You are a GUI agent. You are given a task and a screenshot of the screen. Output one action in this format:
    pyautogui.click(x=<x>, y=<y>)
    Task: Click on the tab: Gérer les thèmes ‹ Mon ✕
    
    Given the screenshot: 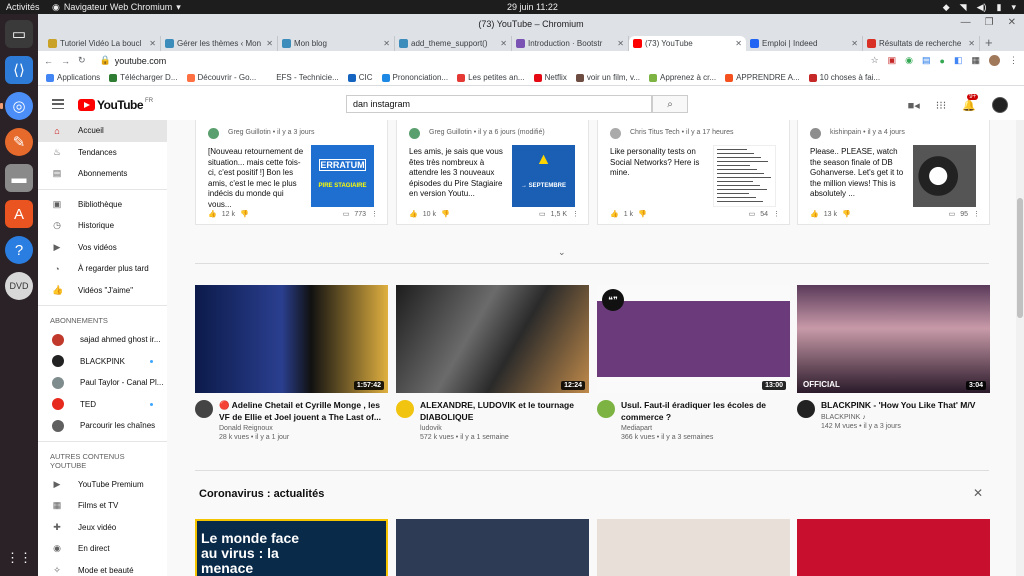 What is the action you would take?
    pyautogui.click(x=219, y=43)
    